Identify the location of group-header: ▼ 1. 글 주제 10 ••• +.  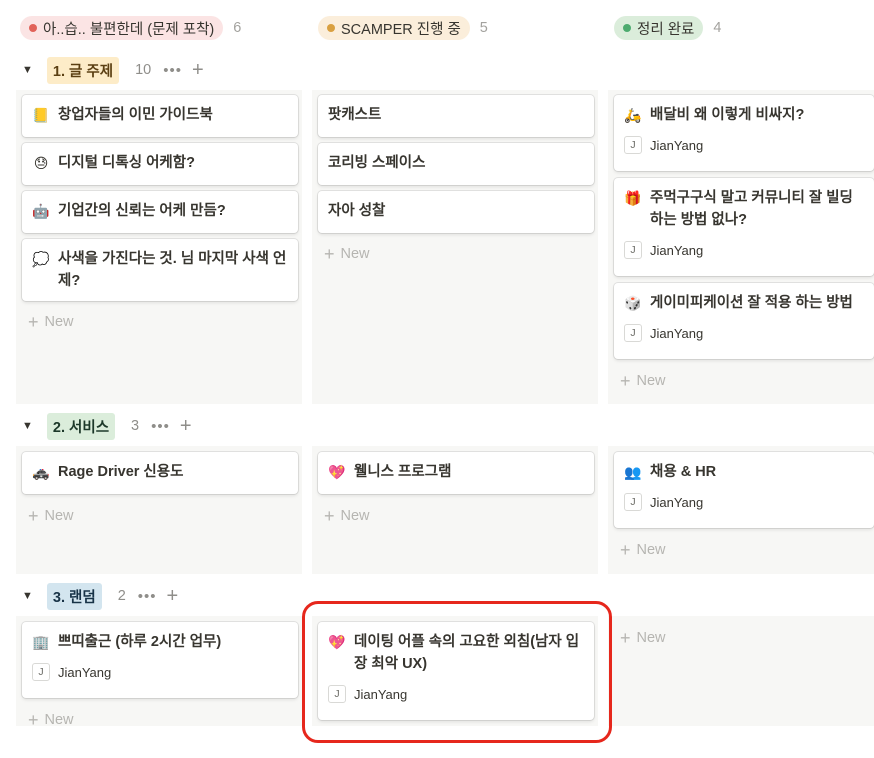
(113, 70).